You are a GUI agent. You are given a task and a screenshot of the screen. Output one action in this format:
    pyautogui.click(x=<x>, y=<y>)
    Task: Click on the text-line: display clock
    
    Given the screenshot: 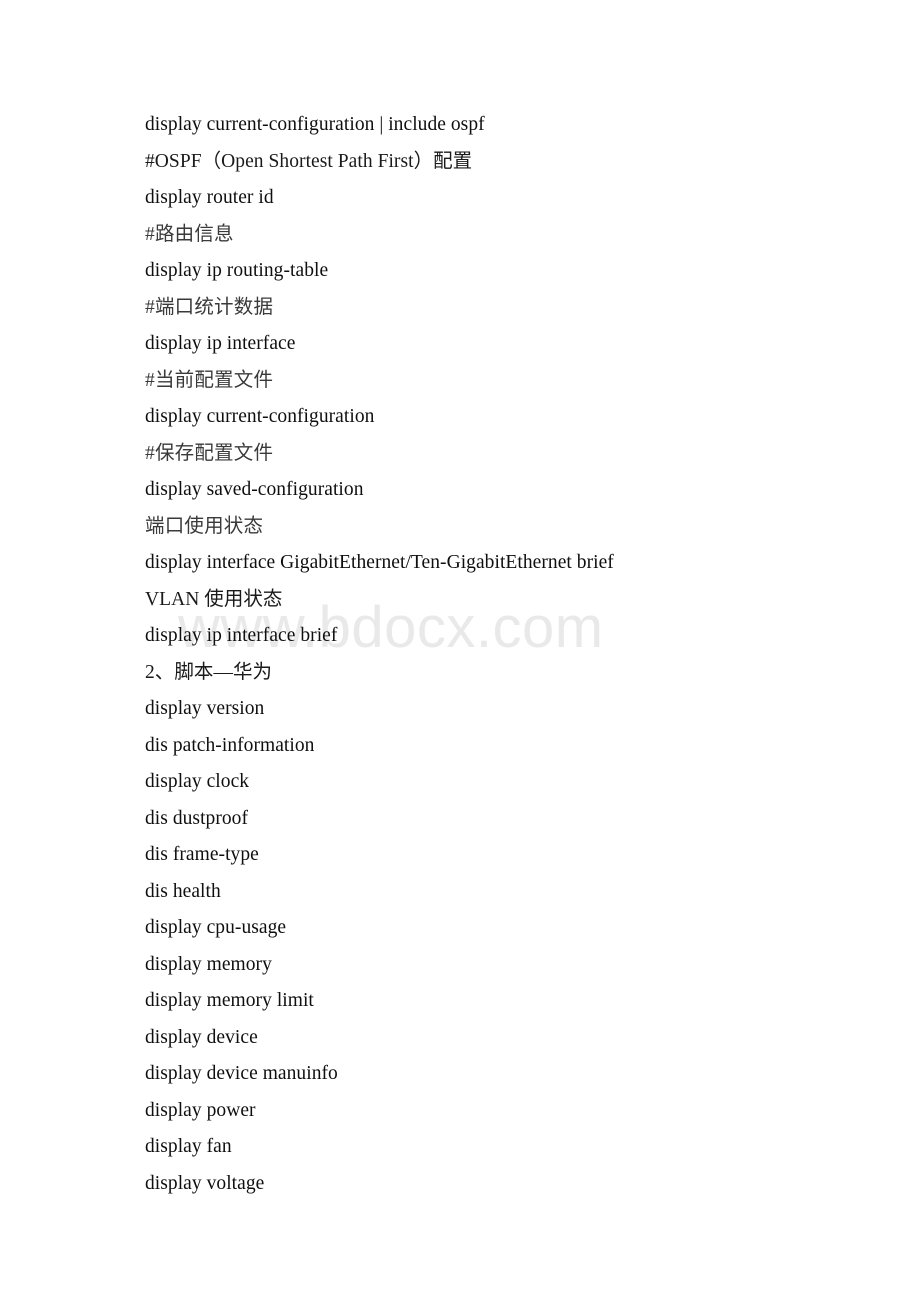 What is the action you would take?
    pyautogui.click(x=197, y=781)
    